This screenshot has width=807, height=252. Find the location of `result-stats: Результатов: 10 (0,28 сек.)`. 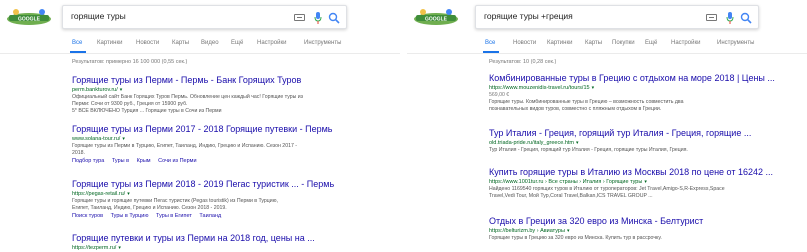

result-stats: Результатов: 10 (0,28 сек.) is located at coordinates (523, 62).